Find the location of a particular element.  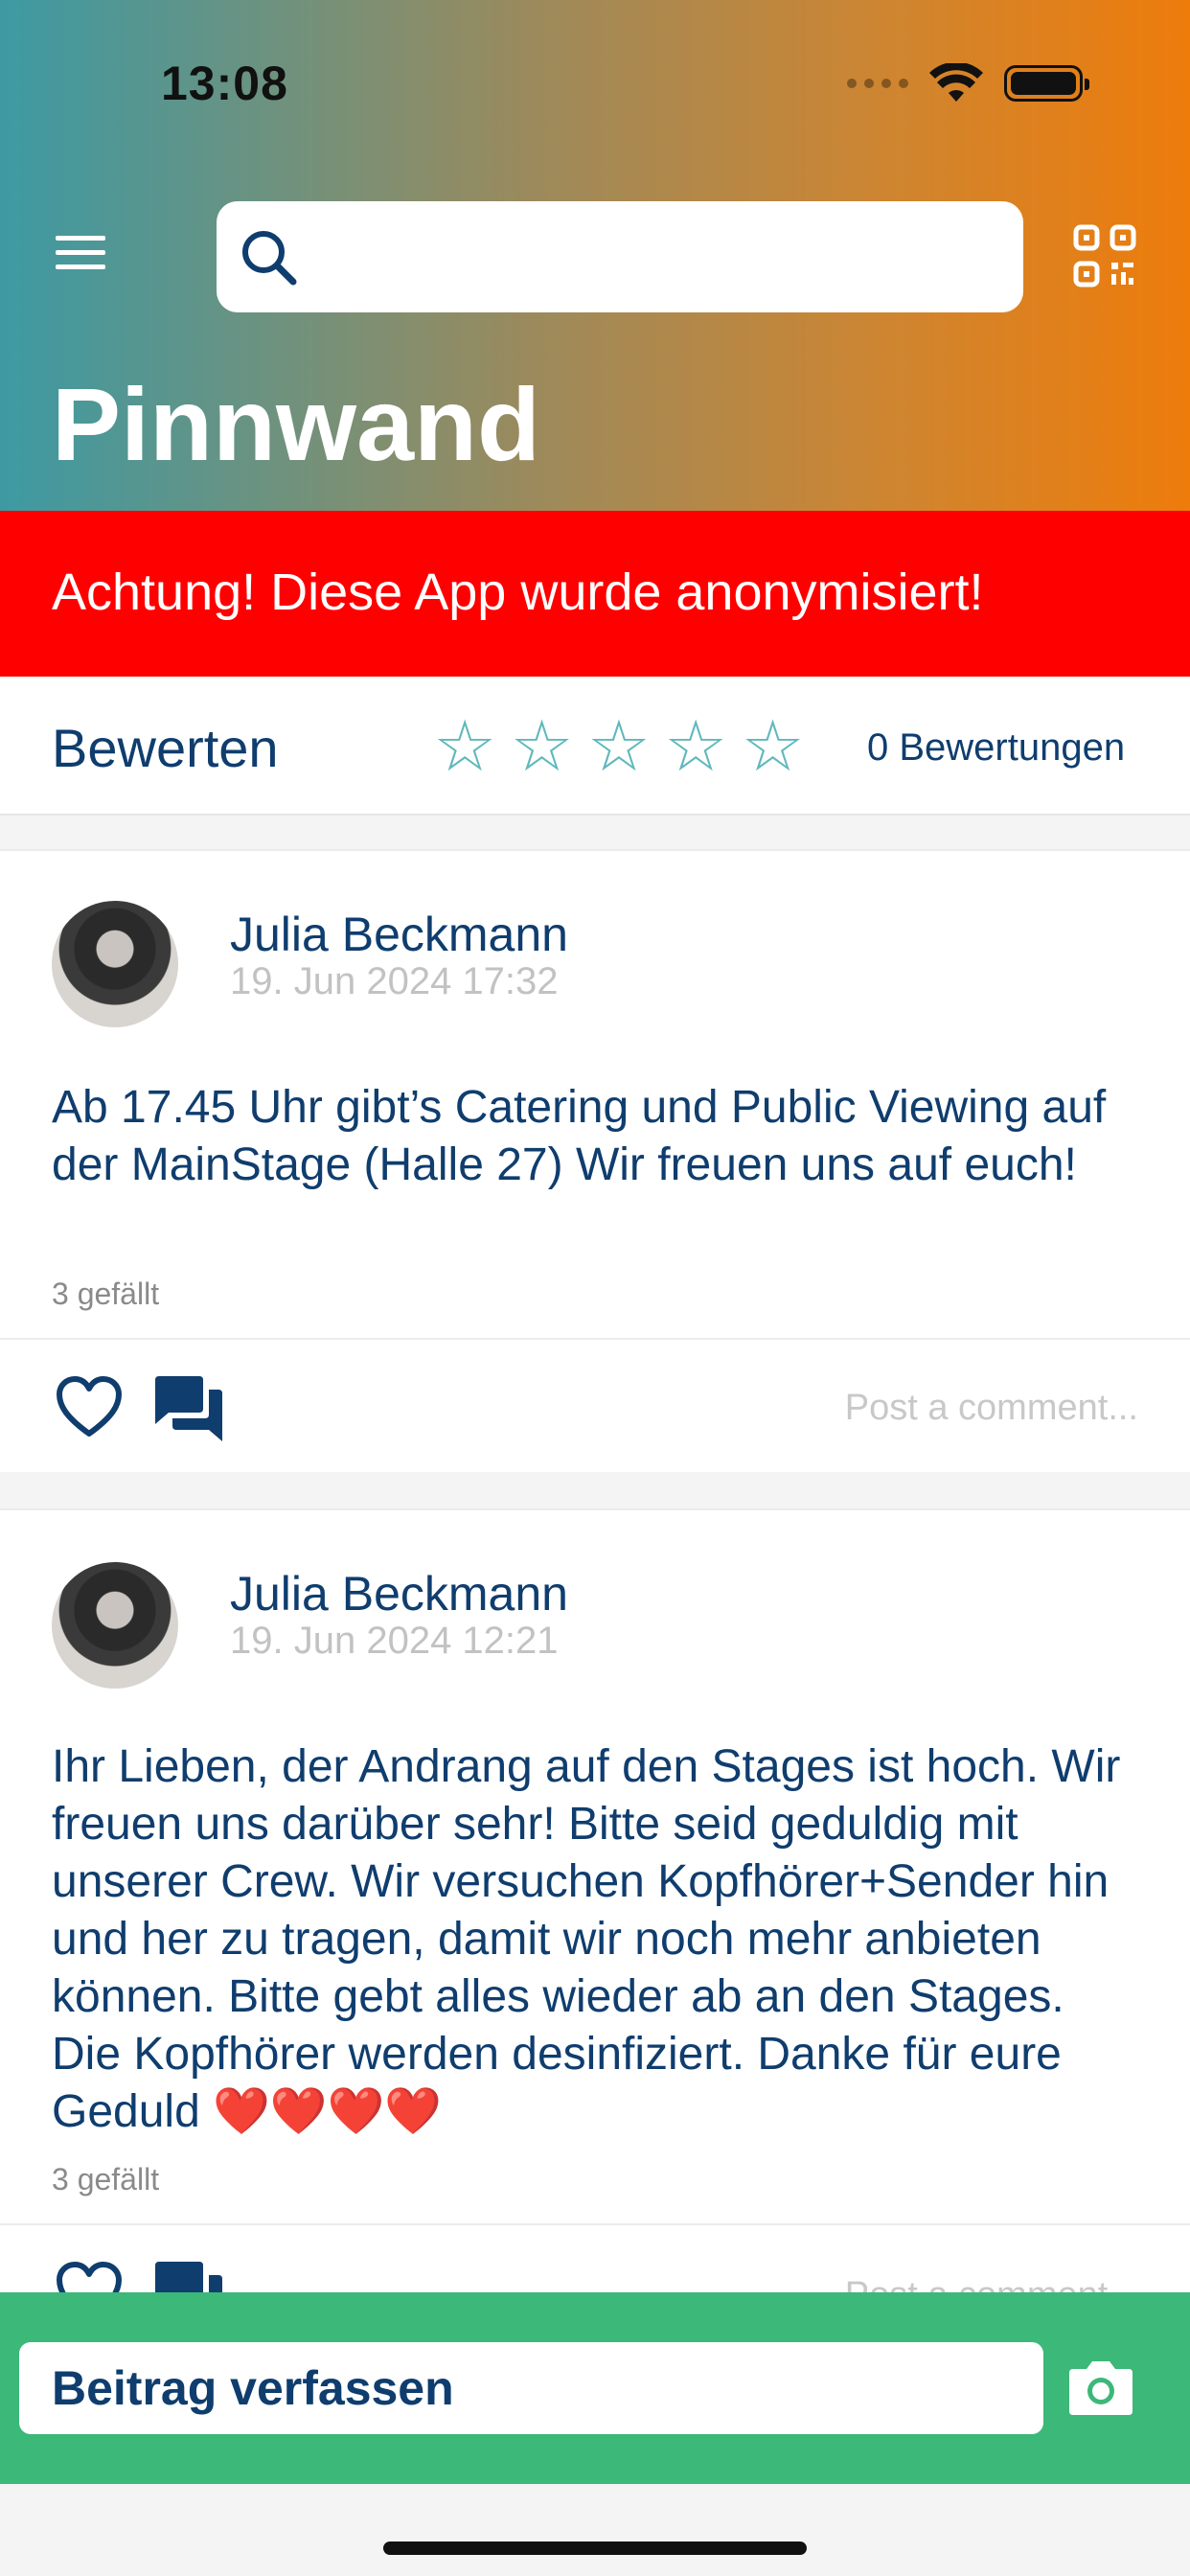

home-area is located at coordinates (595, 2530).